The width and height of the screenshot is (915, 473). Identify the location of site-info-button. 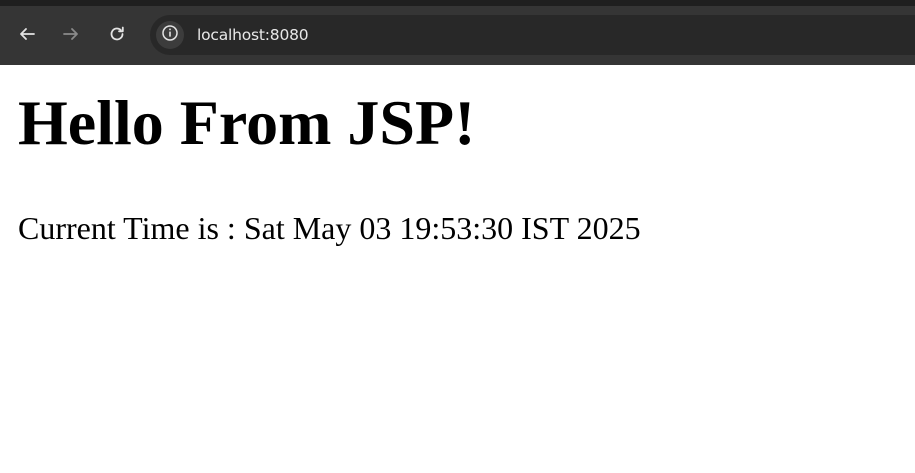
(170, 35).